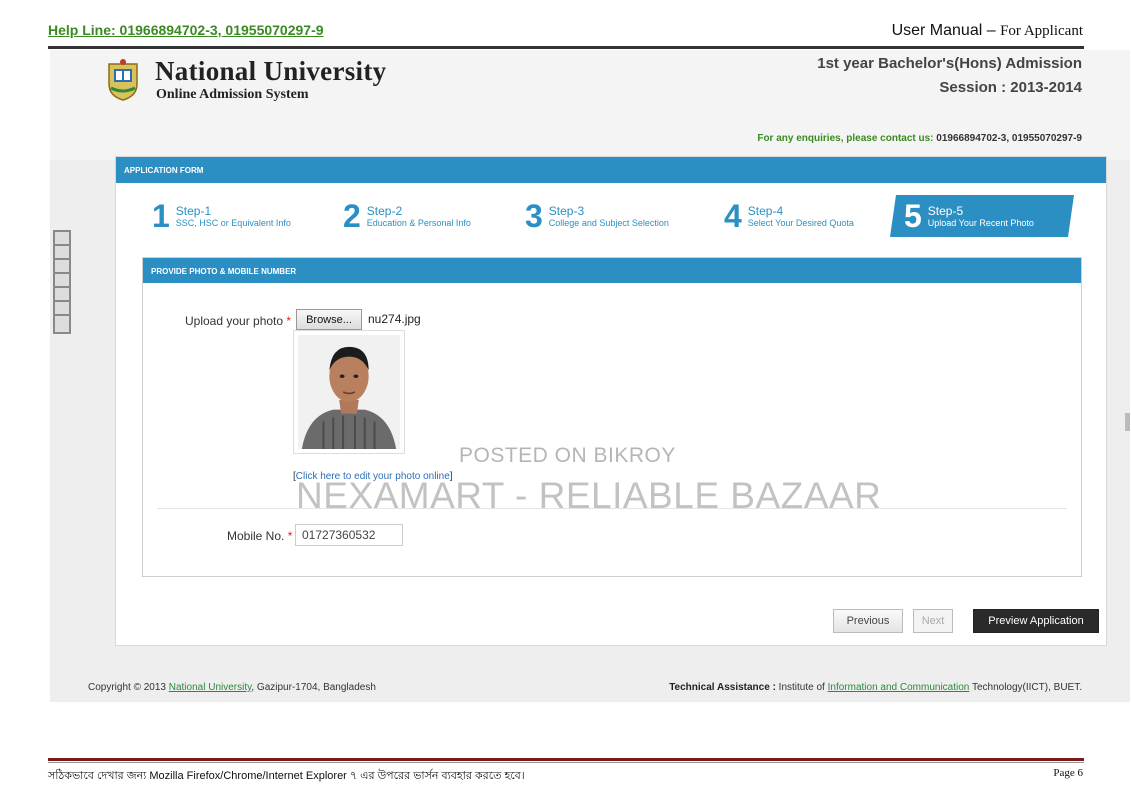  I want to click on applicant-photo, so click(349, 392).